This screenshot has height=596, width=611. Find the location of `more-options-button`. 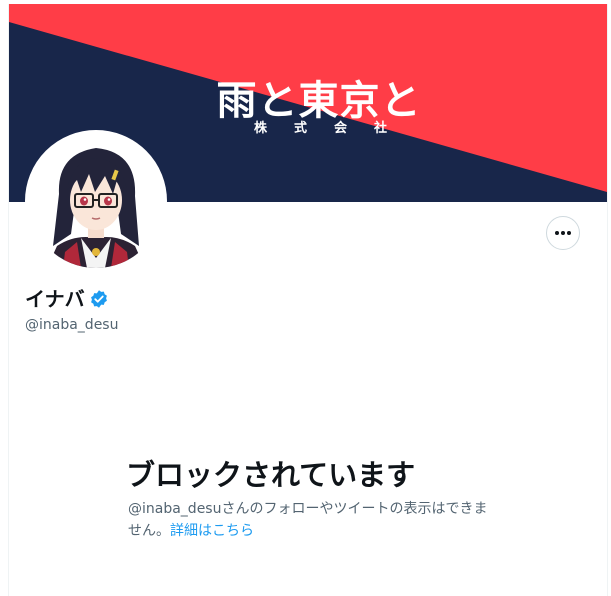

more-options-button is located at coordinates (563, 233).